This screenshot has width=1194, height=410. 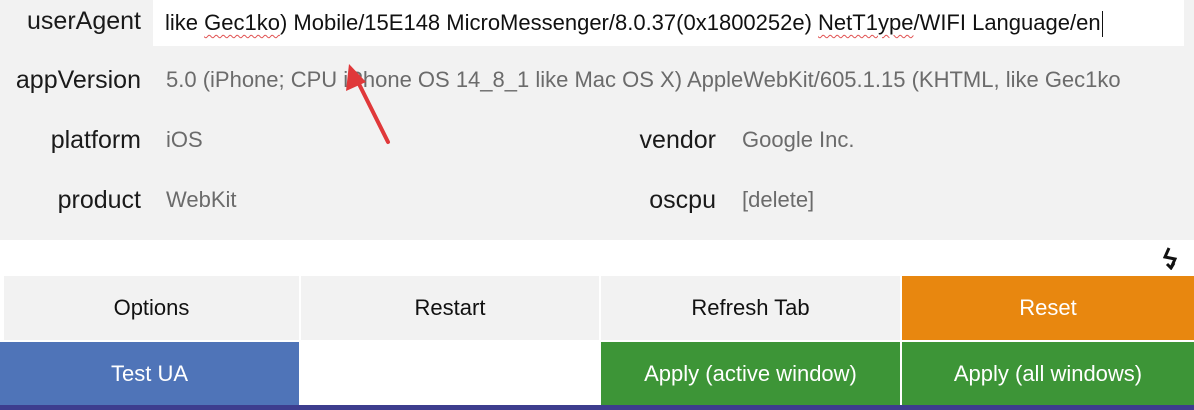 What do you see at coordinates (78, 80) in the screenshot?
I see `appversion-label: appVersion` at bounding box center [78, 80].